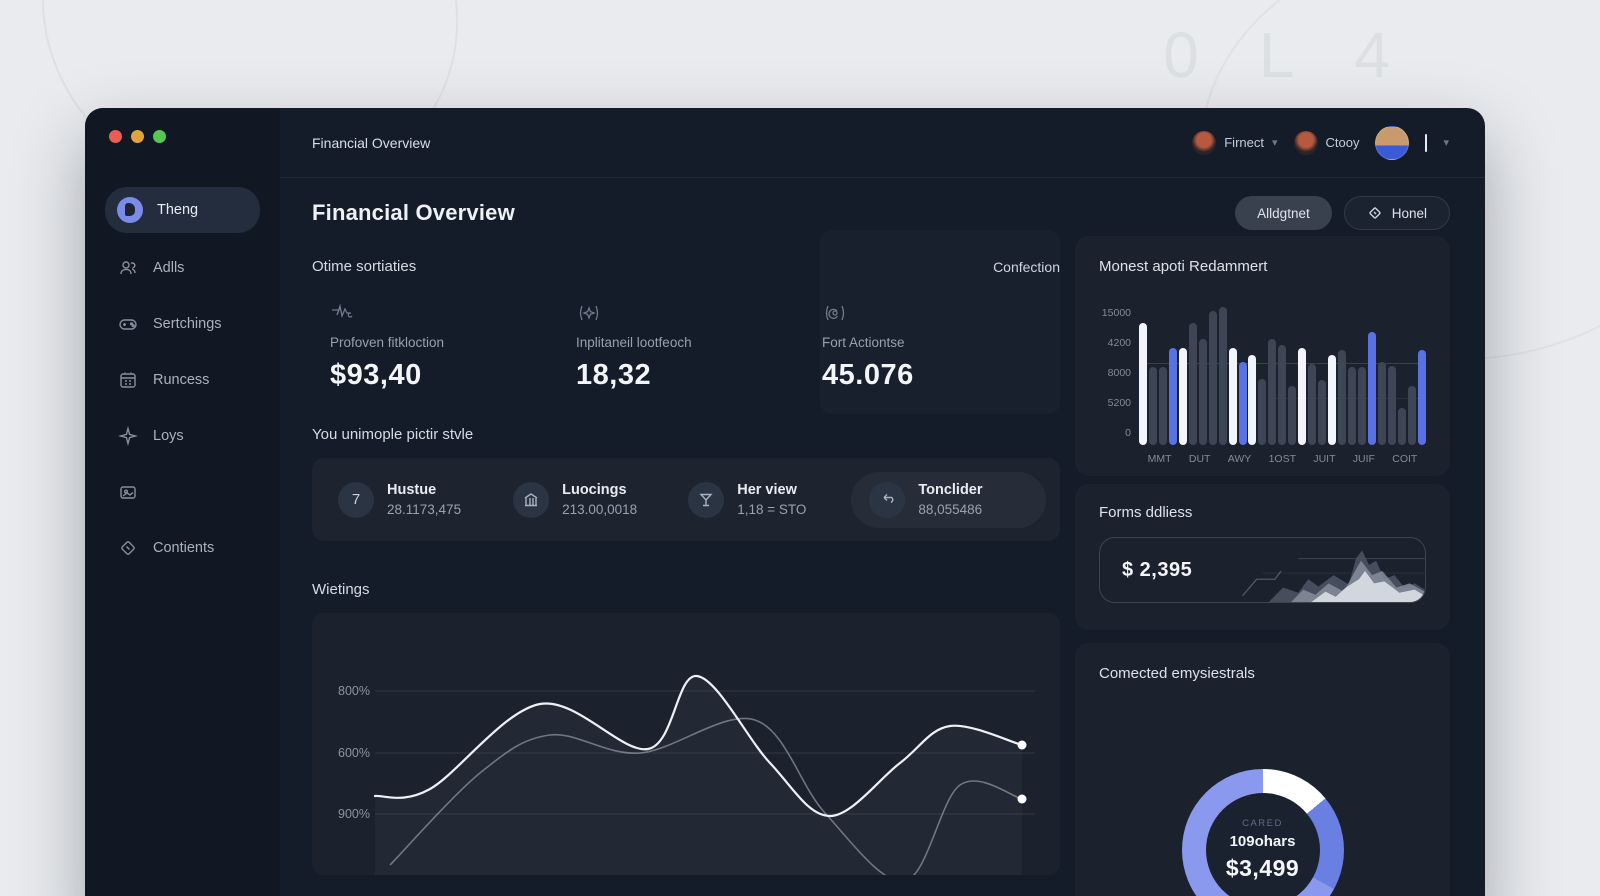  What do you see at coordinates (936, 313) in the screenshot?
I see `paren-at-icon` at bounding box center [936, 313].